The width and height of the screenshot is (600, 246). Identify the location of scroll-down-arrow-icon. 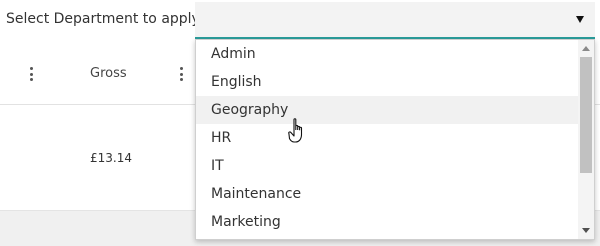
(586, 230).